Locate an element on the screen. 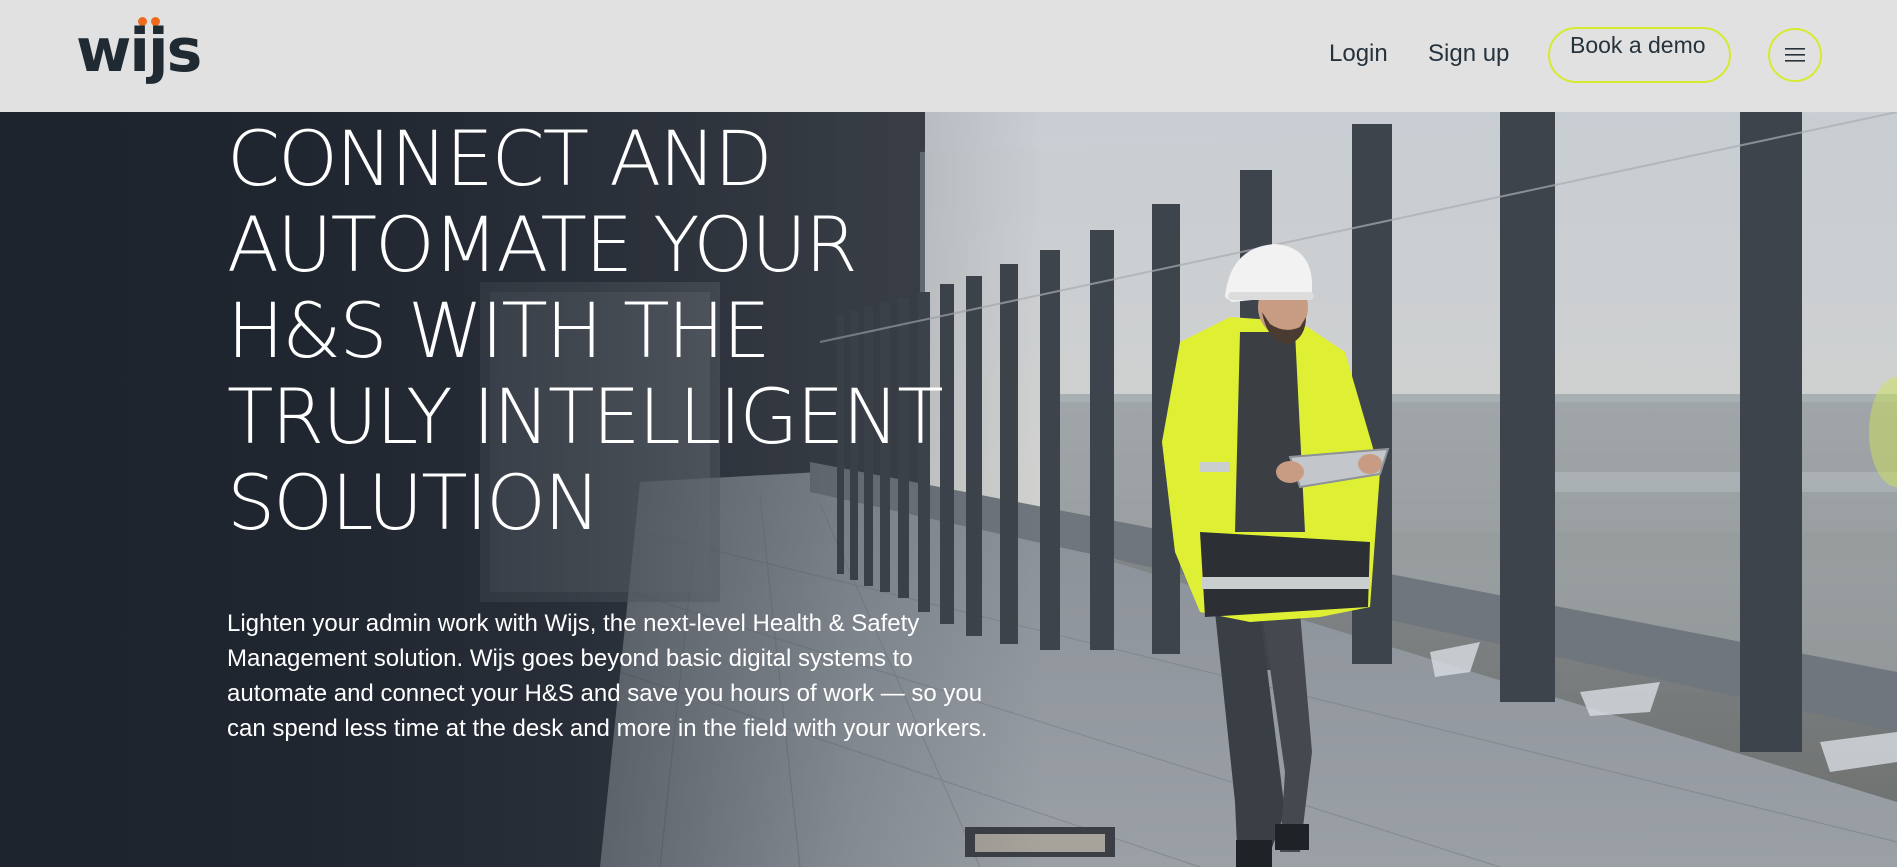 Image resolution: width=1897 pixels, height=867 pixels. site-header: wijs Login Sign up Book a demo is located at coordinates (948, 56).